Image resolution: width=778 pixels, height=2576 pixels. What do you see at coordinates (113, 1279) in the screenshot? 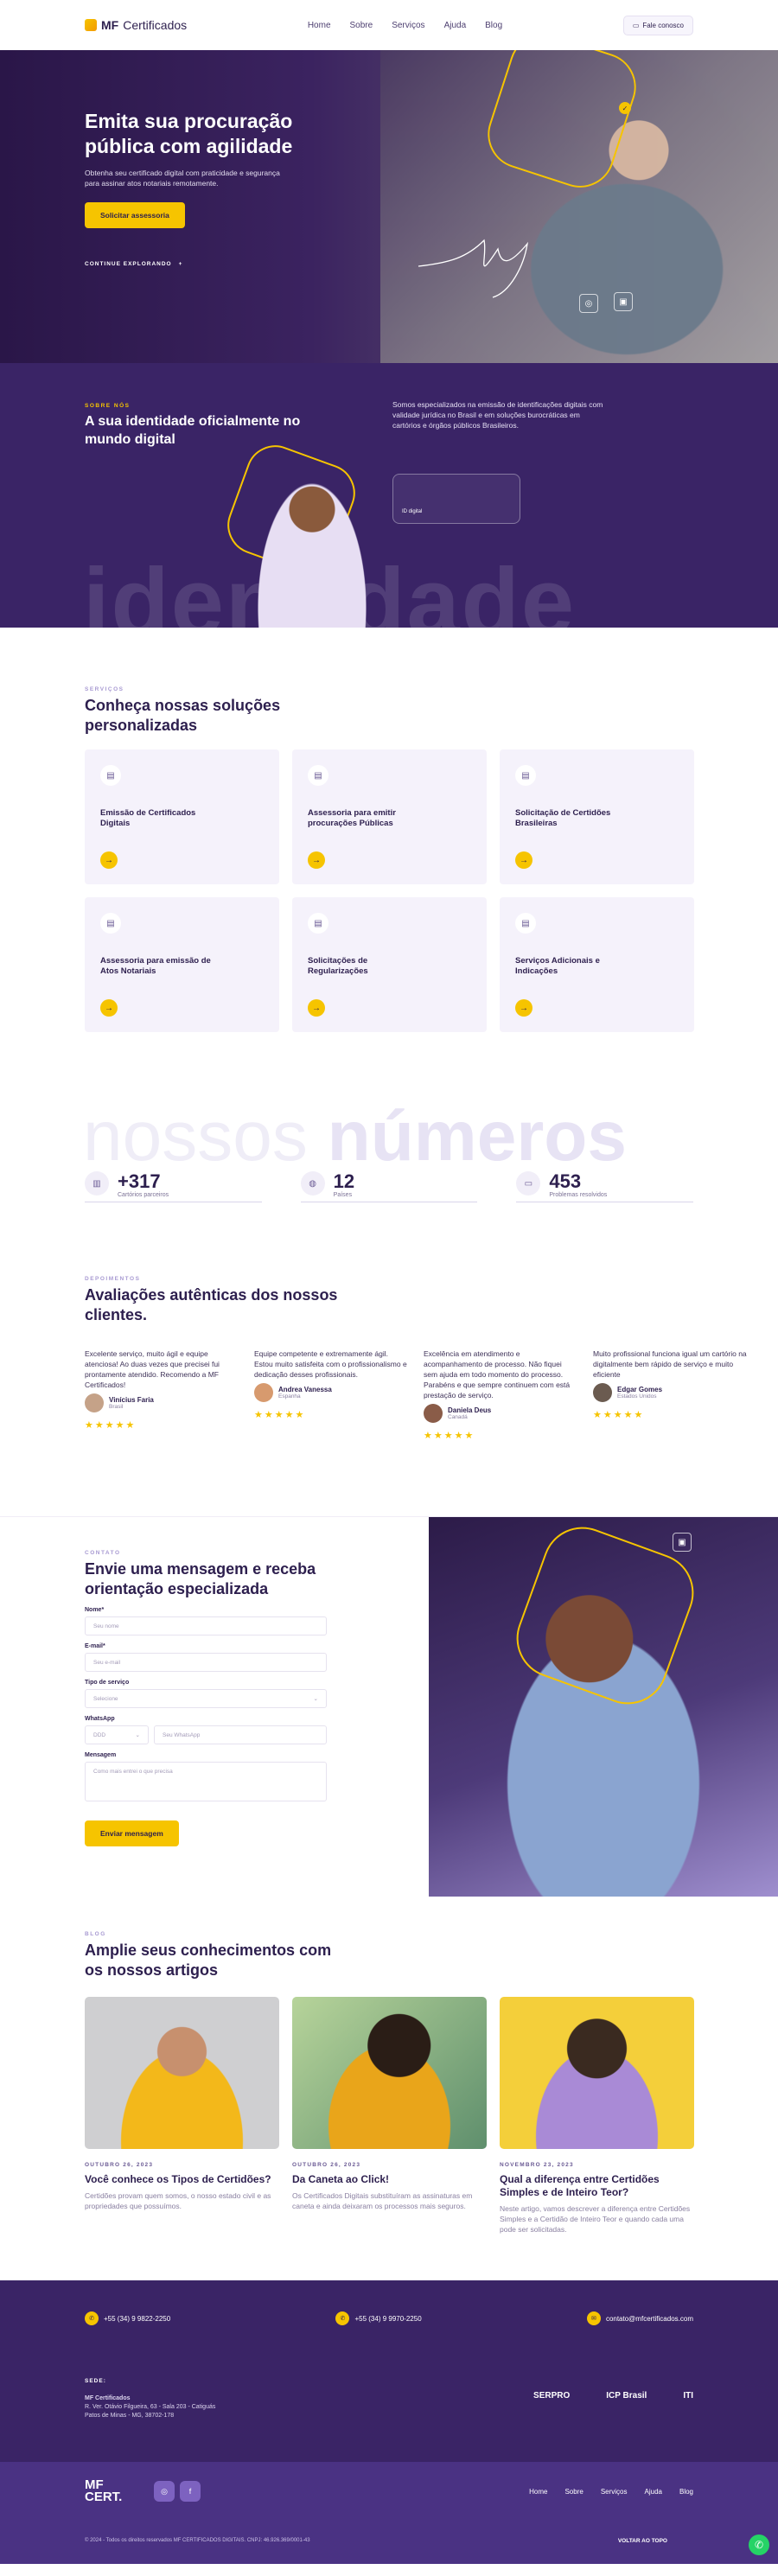
I see `testimonials-eyebrow: DEPOIMENTOS` at bounding box center [113, 1279].